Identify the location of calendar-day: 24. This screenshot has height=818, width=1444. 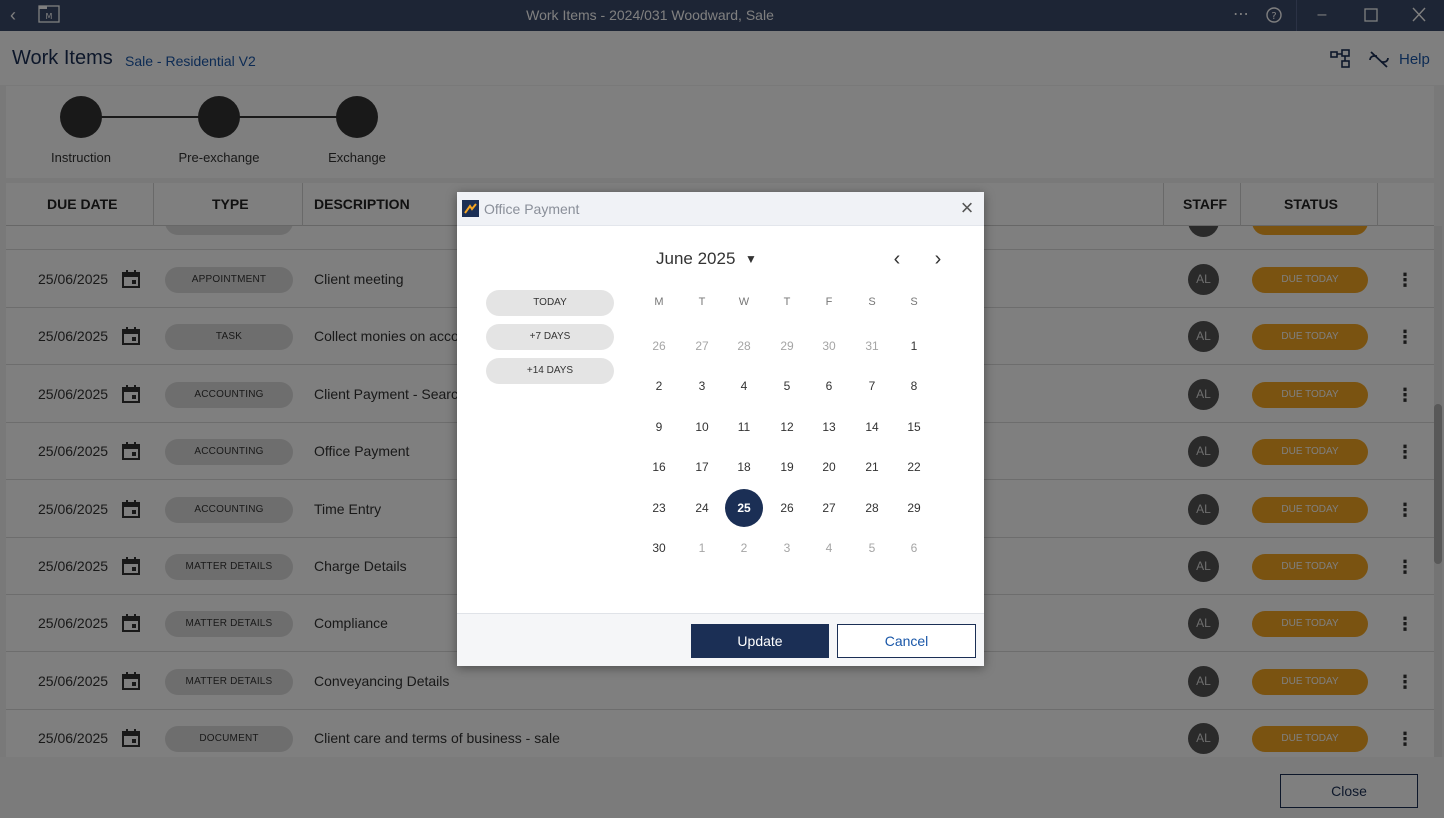
(702, 508).